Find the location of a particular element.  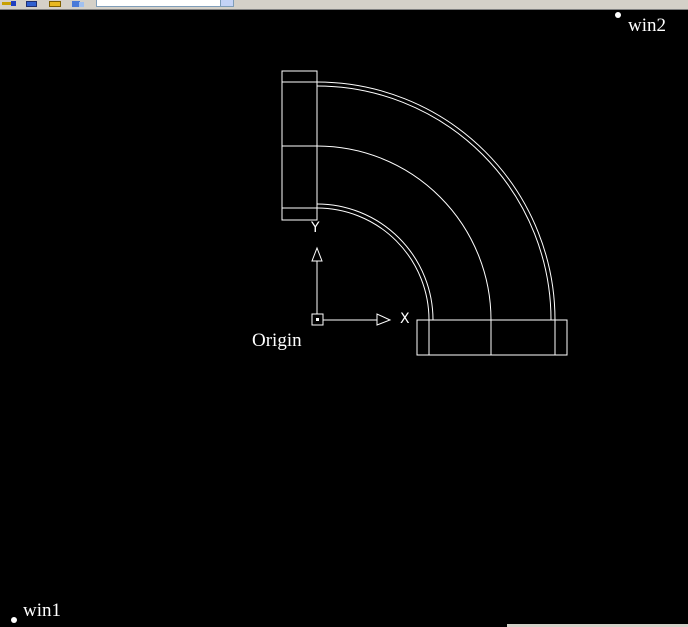

toolbar is located at coordinates (344, 5).